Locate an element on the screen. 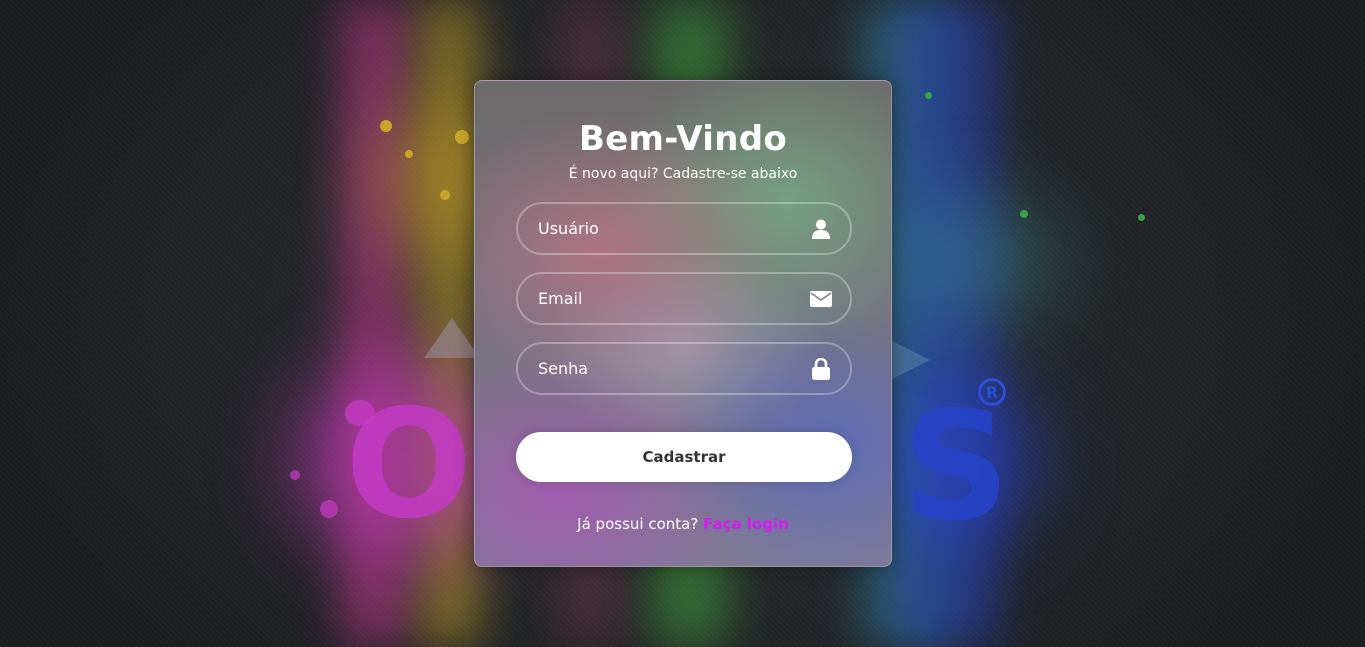 Image resolution: width=1365 pixels, height=647 pixels. envelope-icon is located at coordinates (821, 299).